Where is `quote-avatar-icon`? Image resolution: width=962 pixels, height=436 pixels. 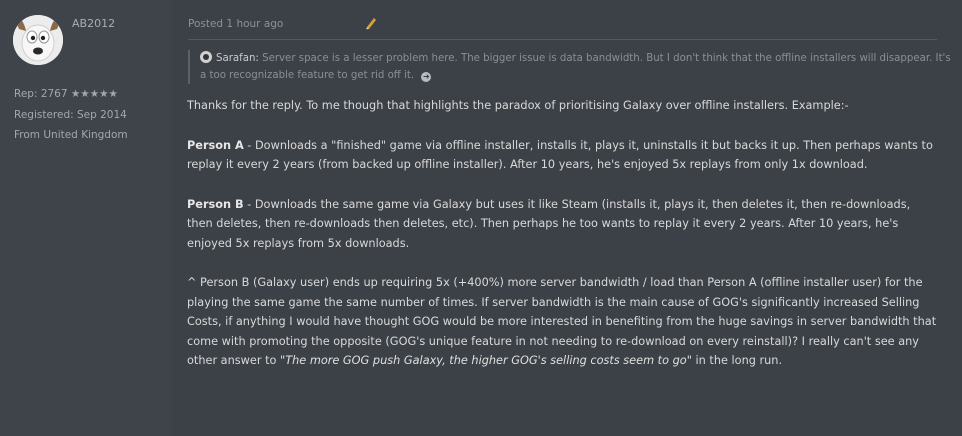 quote-avatar-icon is located at coordinates (206, 57).